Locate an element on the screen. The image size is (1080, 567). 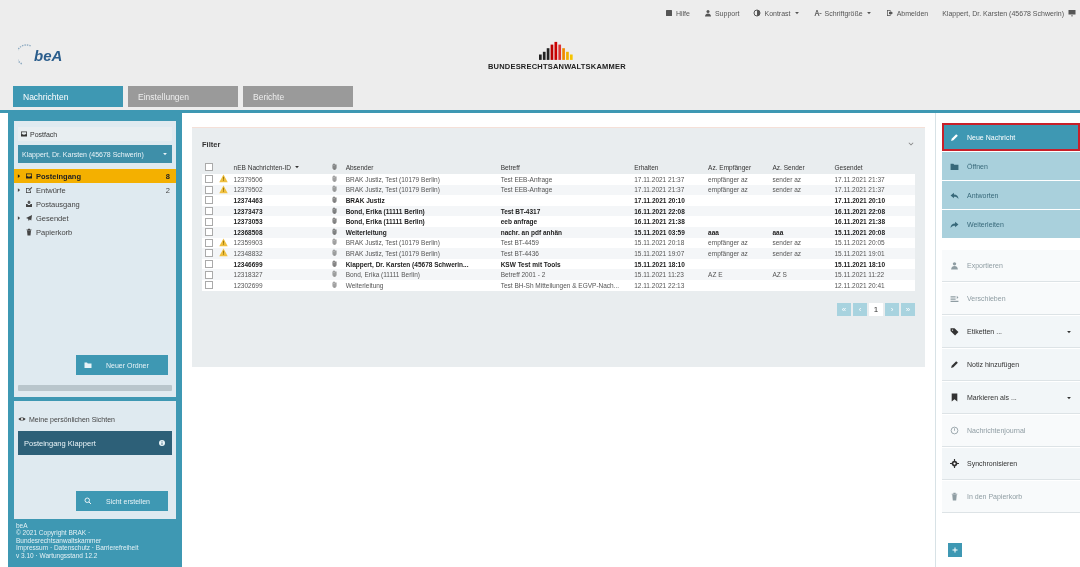
contrast-icon is located at coordinates (757, 13).